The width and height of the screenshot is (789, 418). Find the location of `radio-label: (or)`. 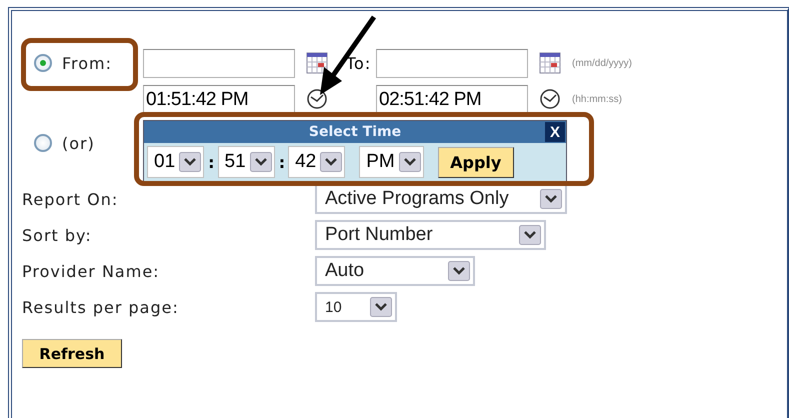

radio-label: (or) is located at coordinates (78, 143).